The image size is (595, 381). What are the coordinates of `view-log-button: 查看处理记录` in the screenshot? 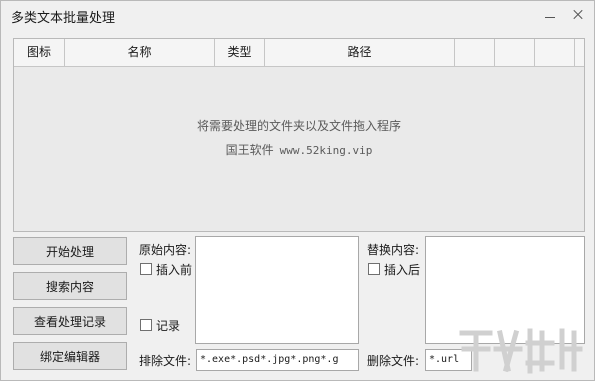 It's located at (70, 321).